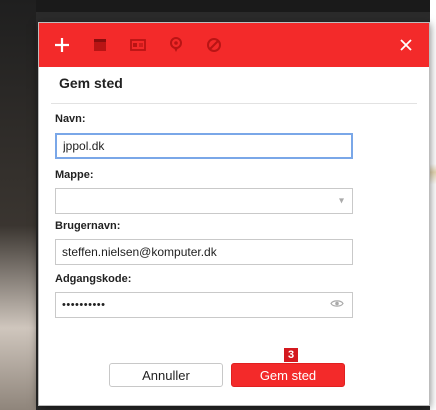 The width and height of the screenshot is (436, 410). I want to click on name-input, so click(204, 146).